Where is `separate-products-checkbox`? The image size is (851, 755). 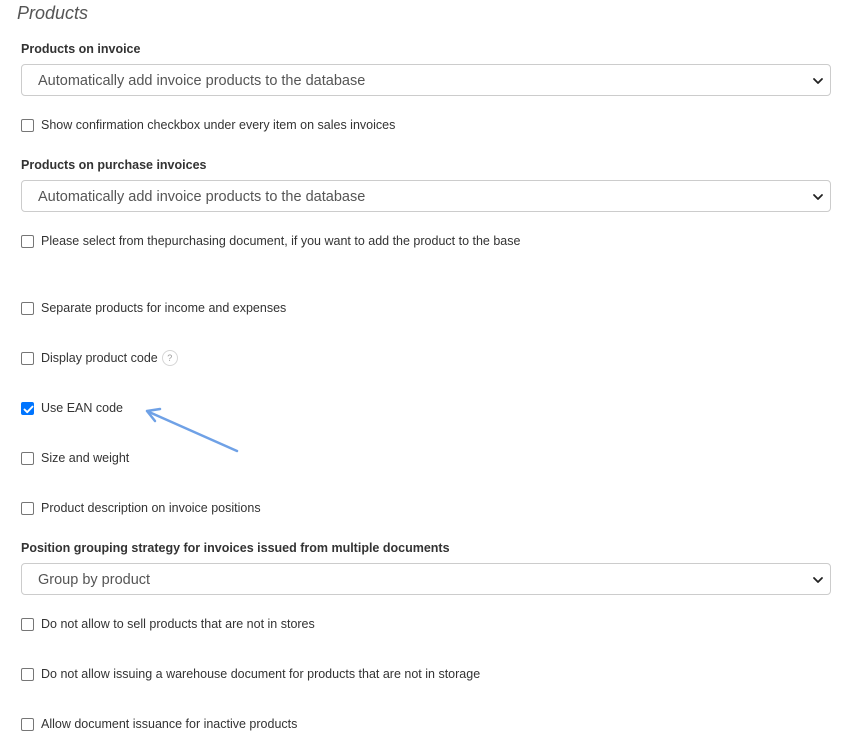
separate-products-checkbox is located at coordinates (27, 308).